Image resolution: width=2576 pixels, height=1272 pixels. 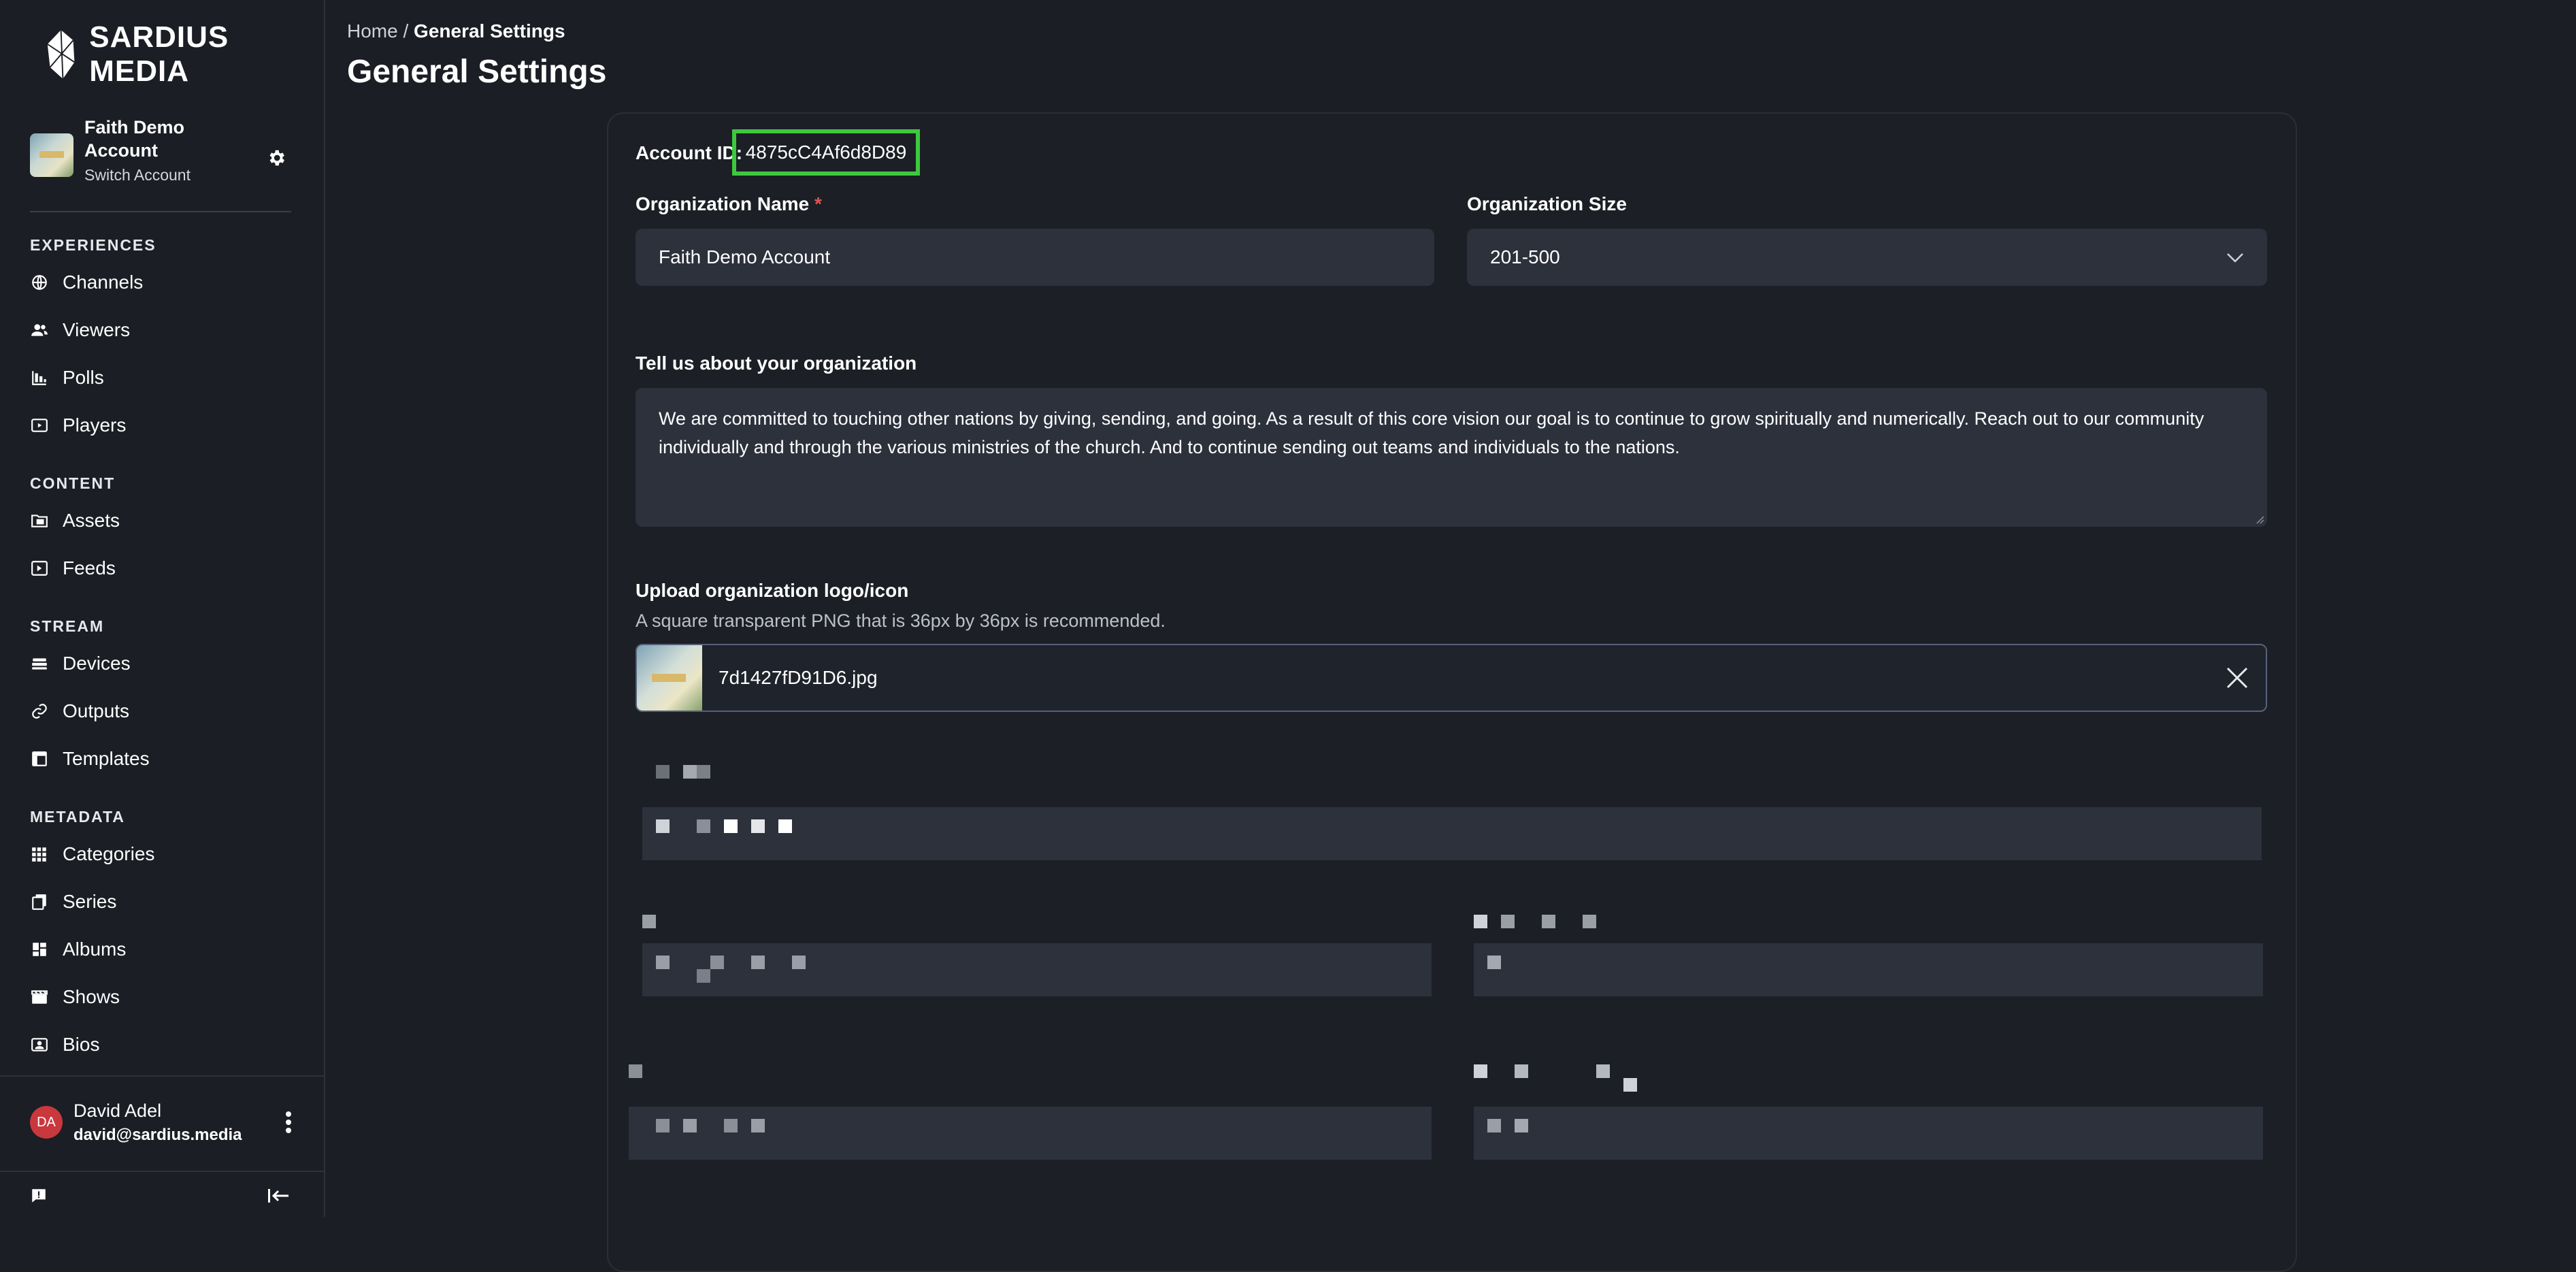 I want to click on gear-icon, so click(x=276, y=158).